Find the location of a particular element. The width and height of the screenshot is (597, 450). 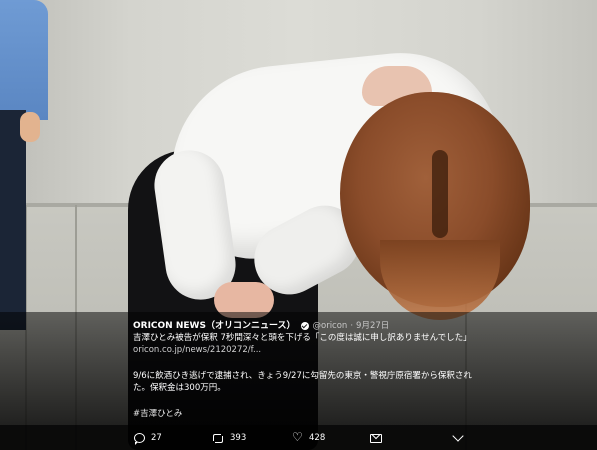

author-display-name: ORICON NEWS（オリコンニュース） is located at coordinates (214, 326).